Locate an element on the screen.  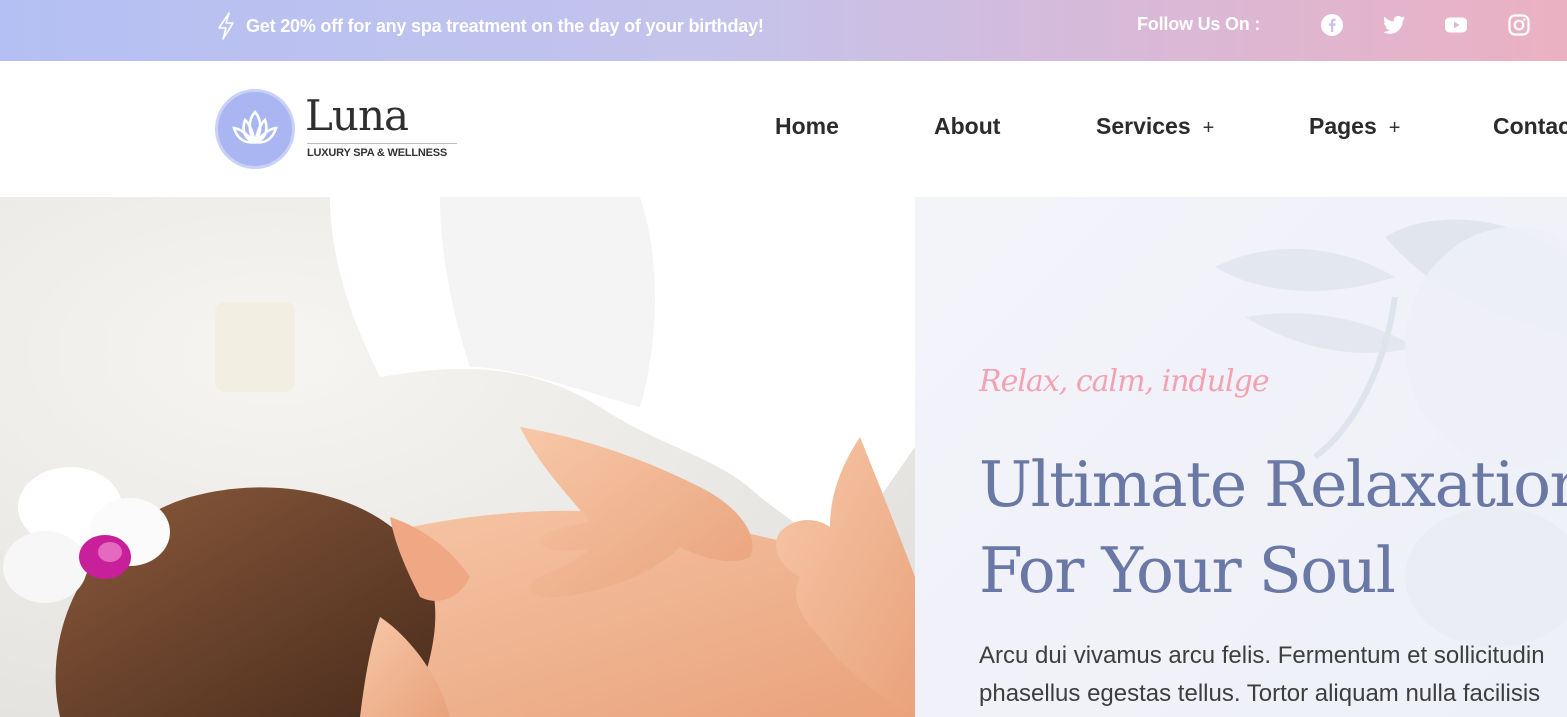
logo-circle is located at coordinates (255, 129).